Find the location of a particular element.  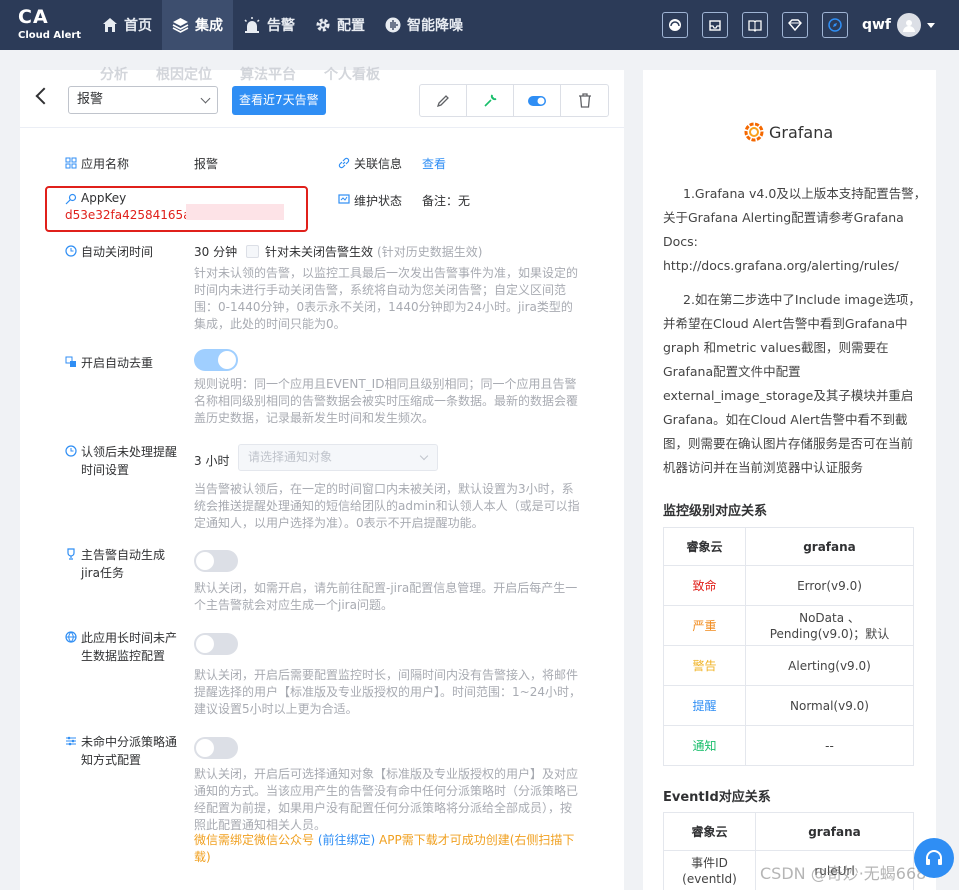

jira-label-text: 主告警自动生成jira任务 is located at coordinates (123, 564).